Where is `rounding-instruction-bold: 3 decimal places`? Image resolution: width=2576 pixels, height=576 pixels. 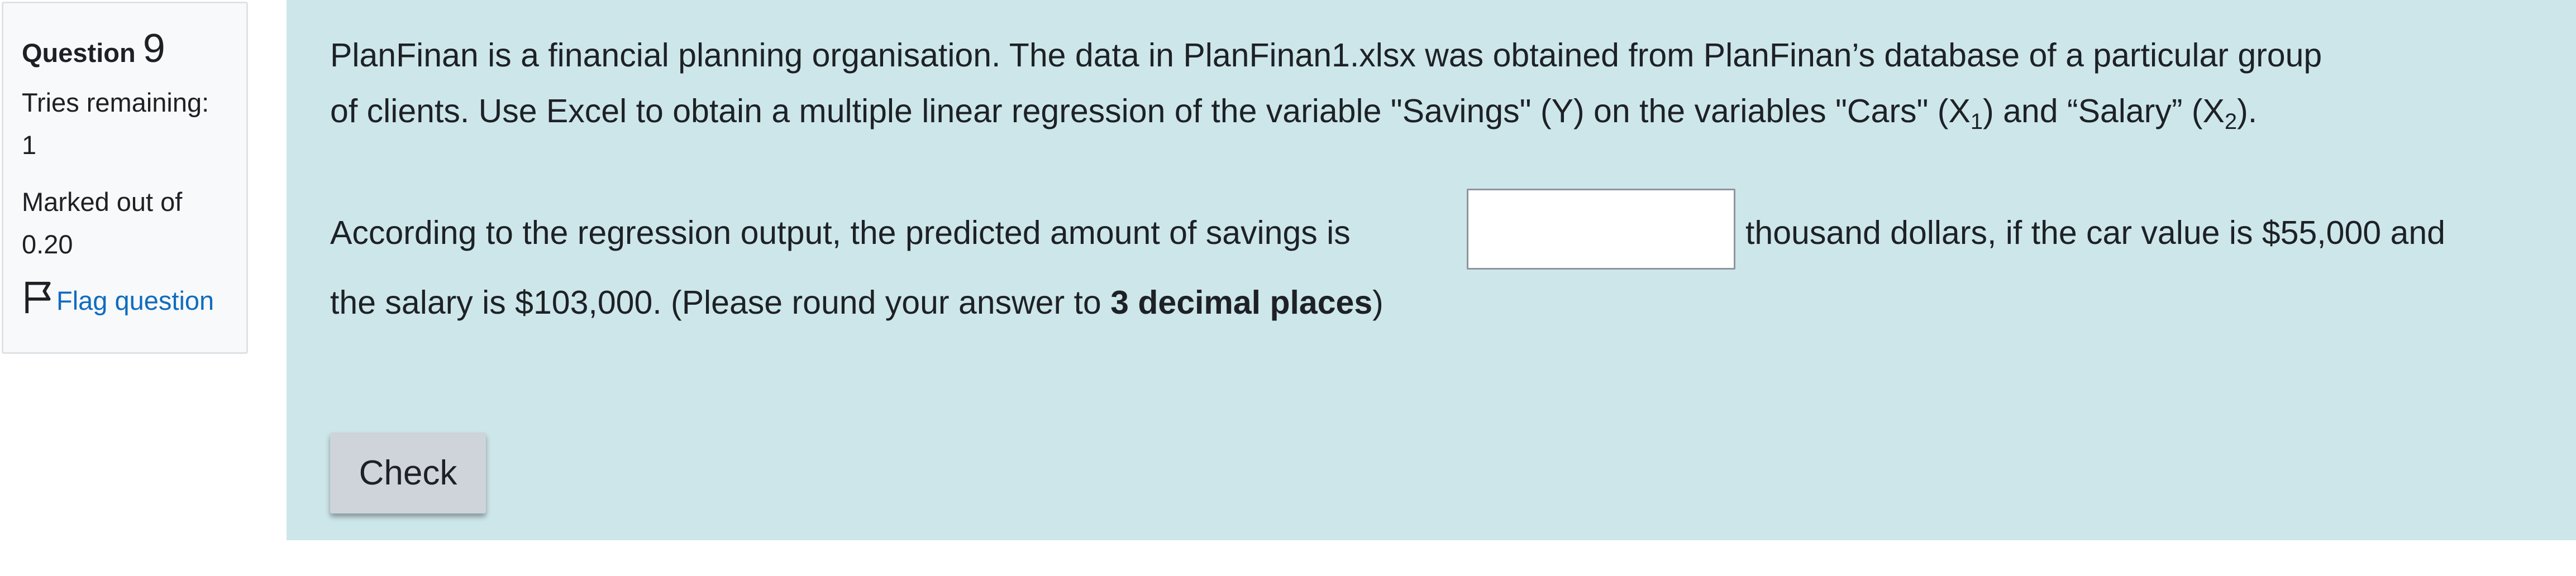 rounding-instruction-bold: 3 decimal places is located at coordinates (1241, 303).